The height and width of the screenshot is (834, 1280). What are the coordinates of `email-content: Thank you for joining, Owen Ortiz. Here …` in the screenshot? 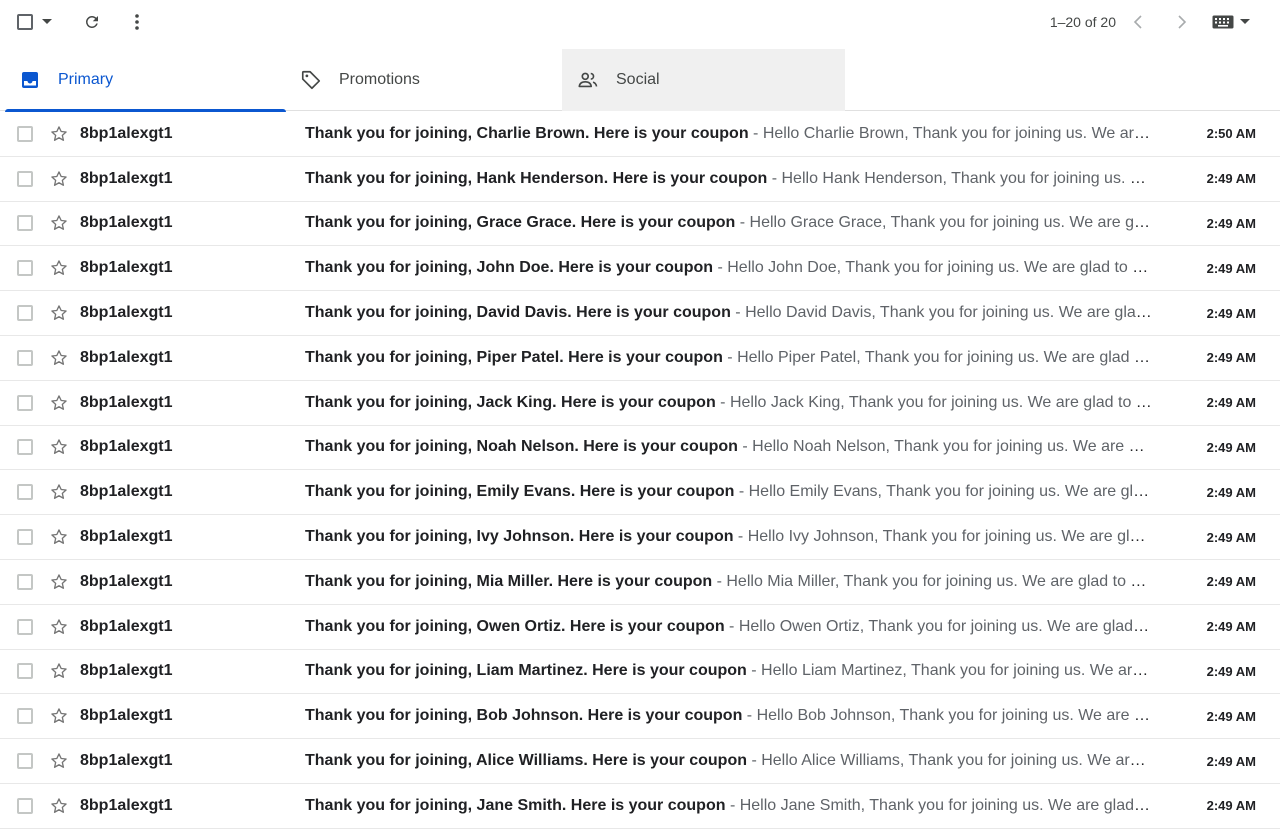 It's located at (729, 627).